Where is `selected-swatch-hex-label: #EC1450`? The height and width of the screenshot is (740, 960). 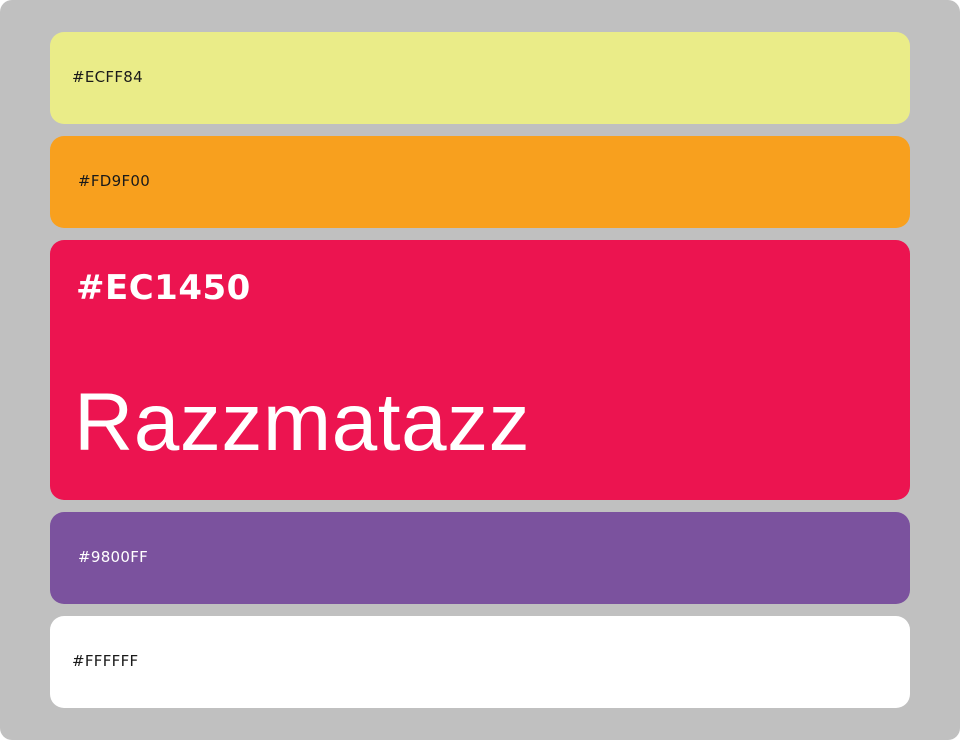 selected-swatch-hex-label: #EC1450 is located at coordinates (163, 288).